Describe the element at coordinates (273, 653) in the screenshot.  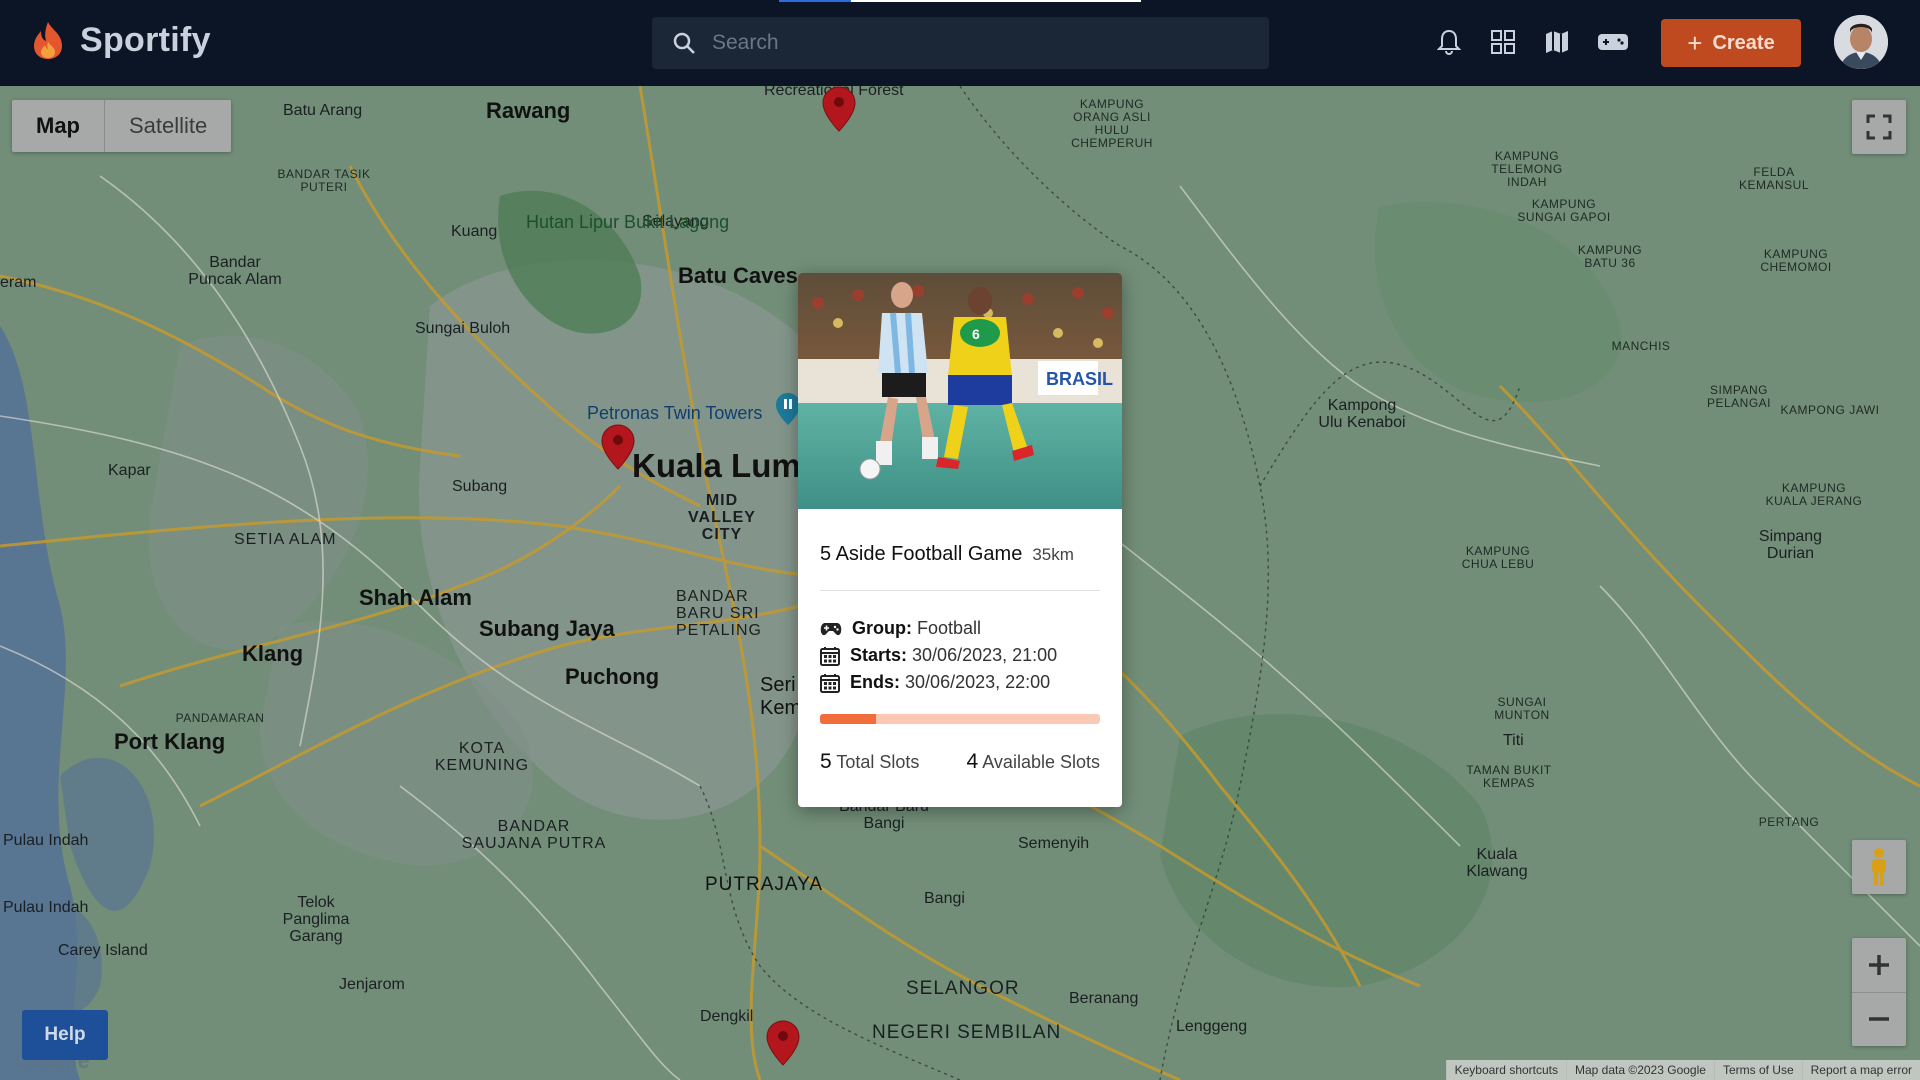
I see `map-label-klang: Klang` at that location.